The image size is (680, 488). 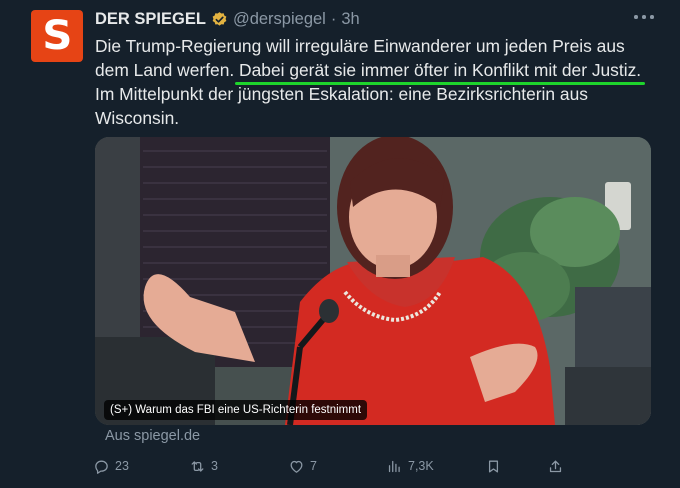 I want to click on tweet-text-line-2-start: dem Land werfen., so click(x=167, y=70).